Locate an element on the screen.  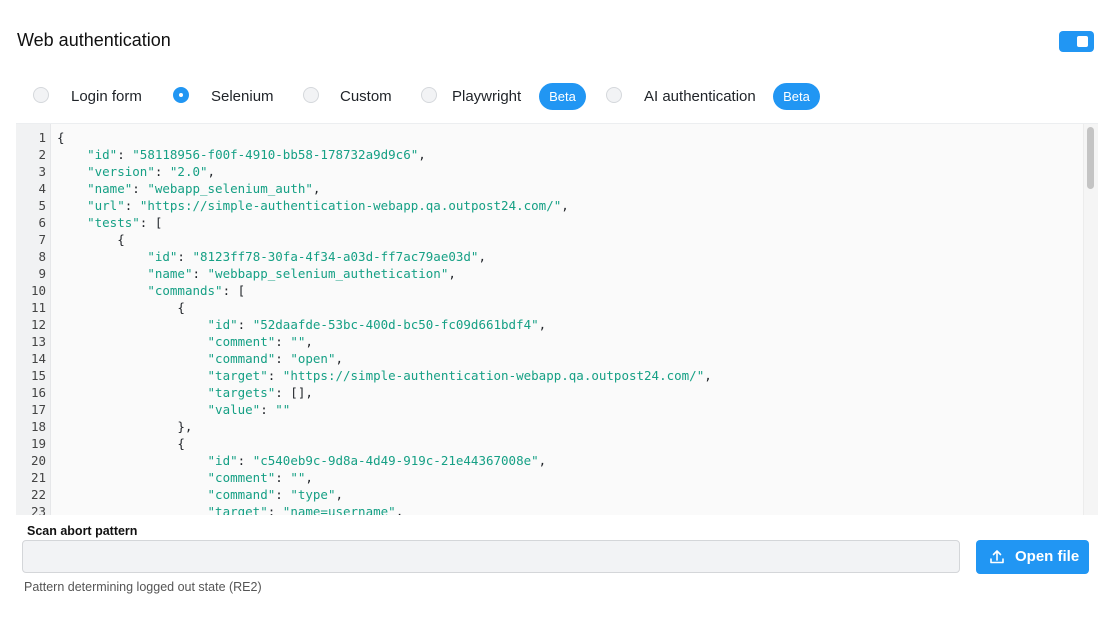
selenium-label: Selenium is located at coordinates (242, 96).